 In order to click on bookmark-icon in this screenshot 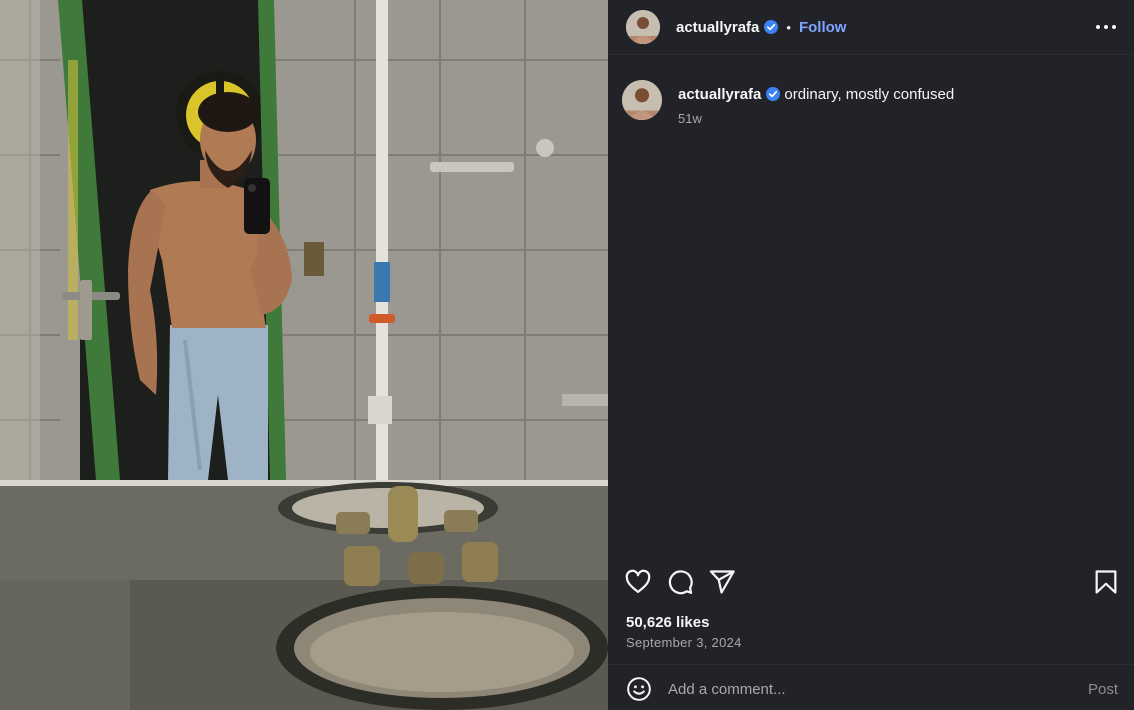, I will do `click(1106, 582)`.